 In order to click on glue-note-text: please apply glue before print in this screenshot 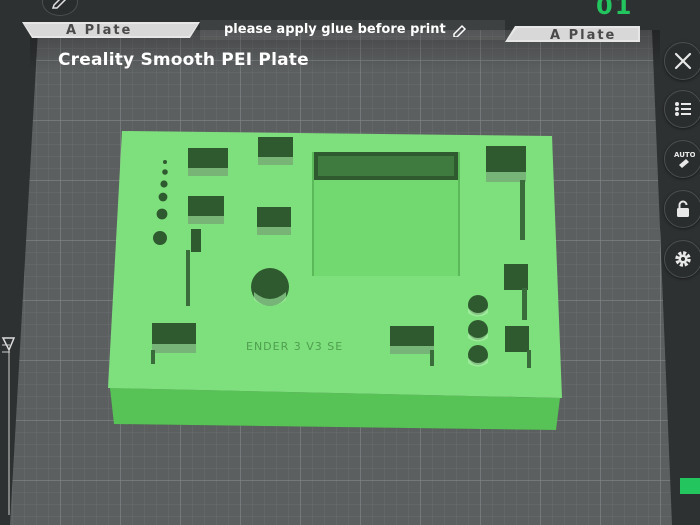, I will do `click(335, 29)`.